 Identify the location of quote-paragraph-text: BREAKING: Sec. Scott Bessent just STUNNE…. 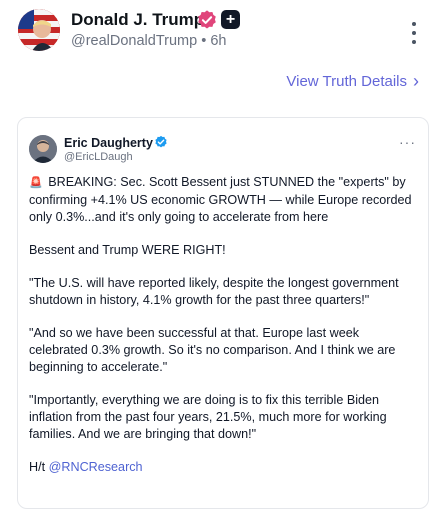
(220, 199).